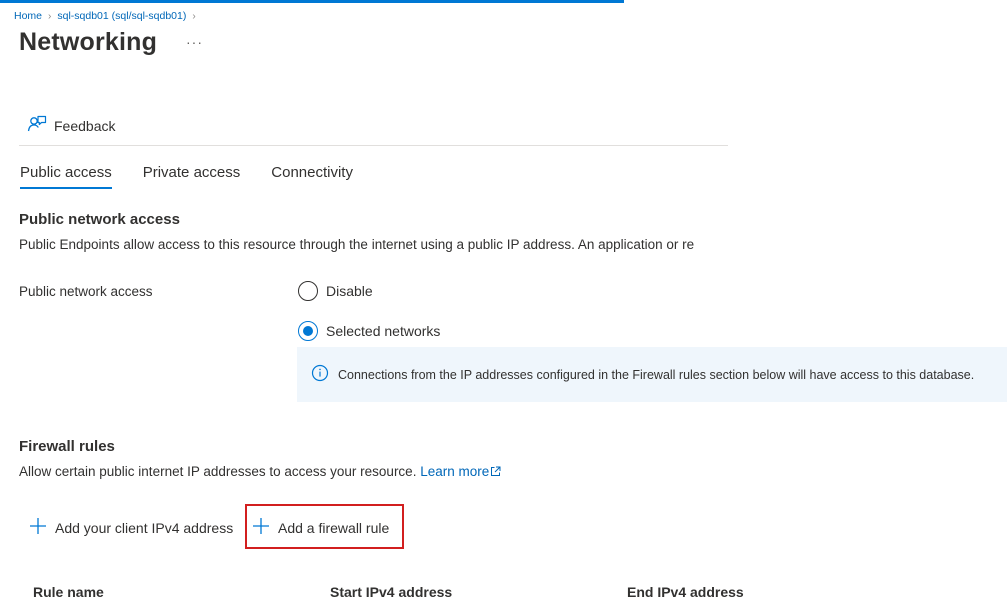 This screenshot has width=1007, height=609. I want to click on radio-selected-networks: Selected networks, so click(369, 331).